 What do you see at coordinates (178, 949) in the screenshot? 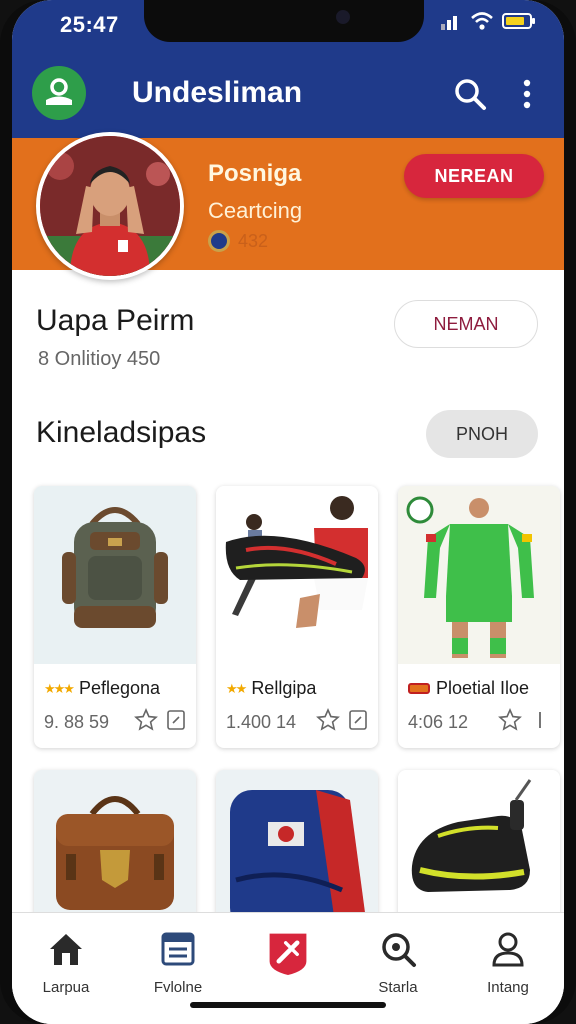
I see `list-icon` at bounding box center [178, 949].